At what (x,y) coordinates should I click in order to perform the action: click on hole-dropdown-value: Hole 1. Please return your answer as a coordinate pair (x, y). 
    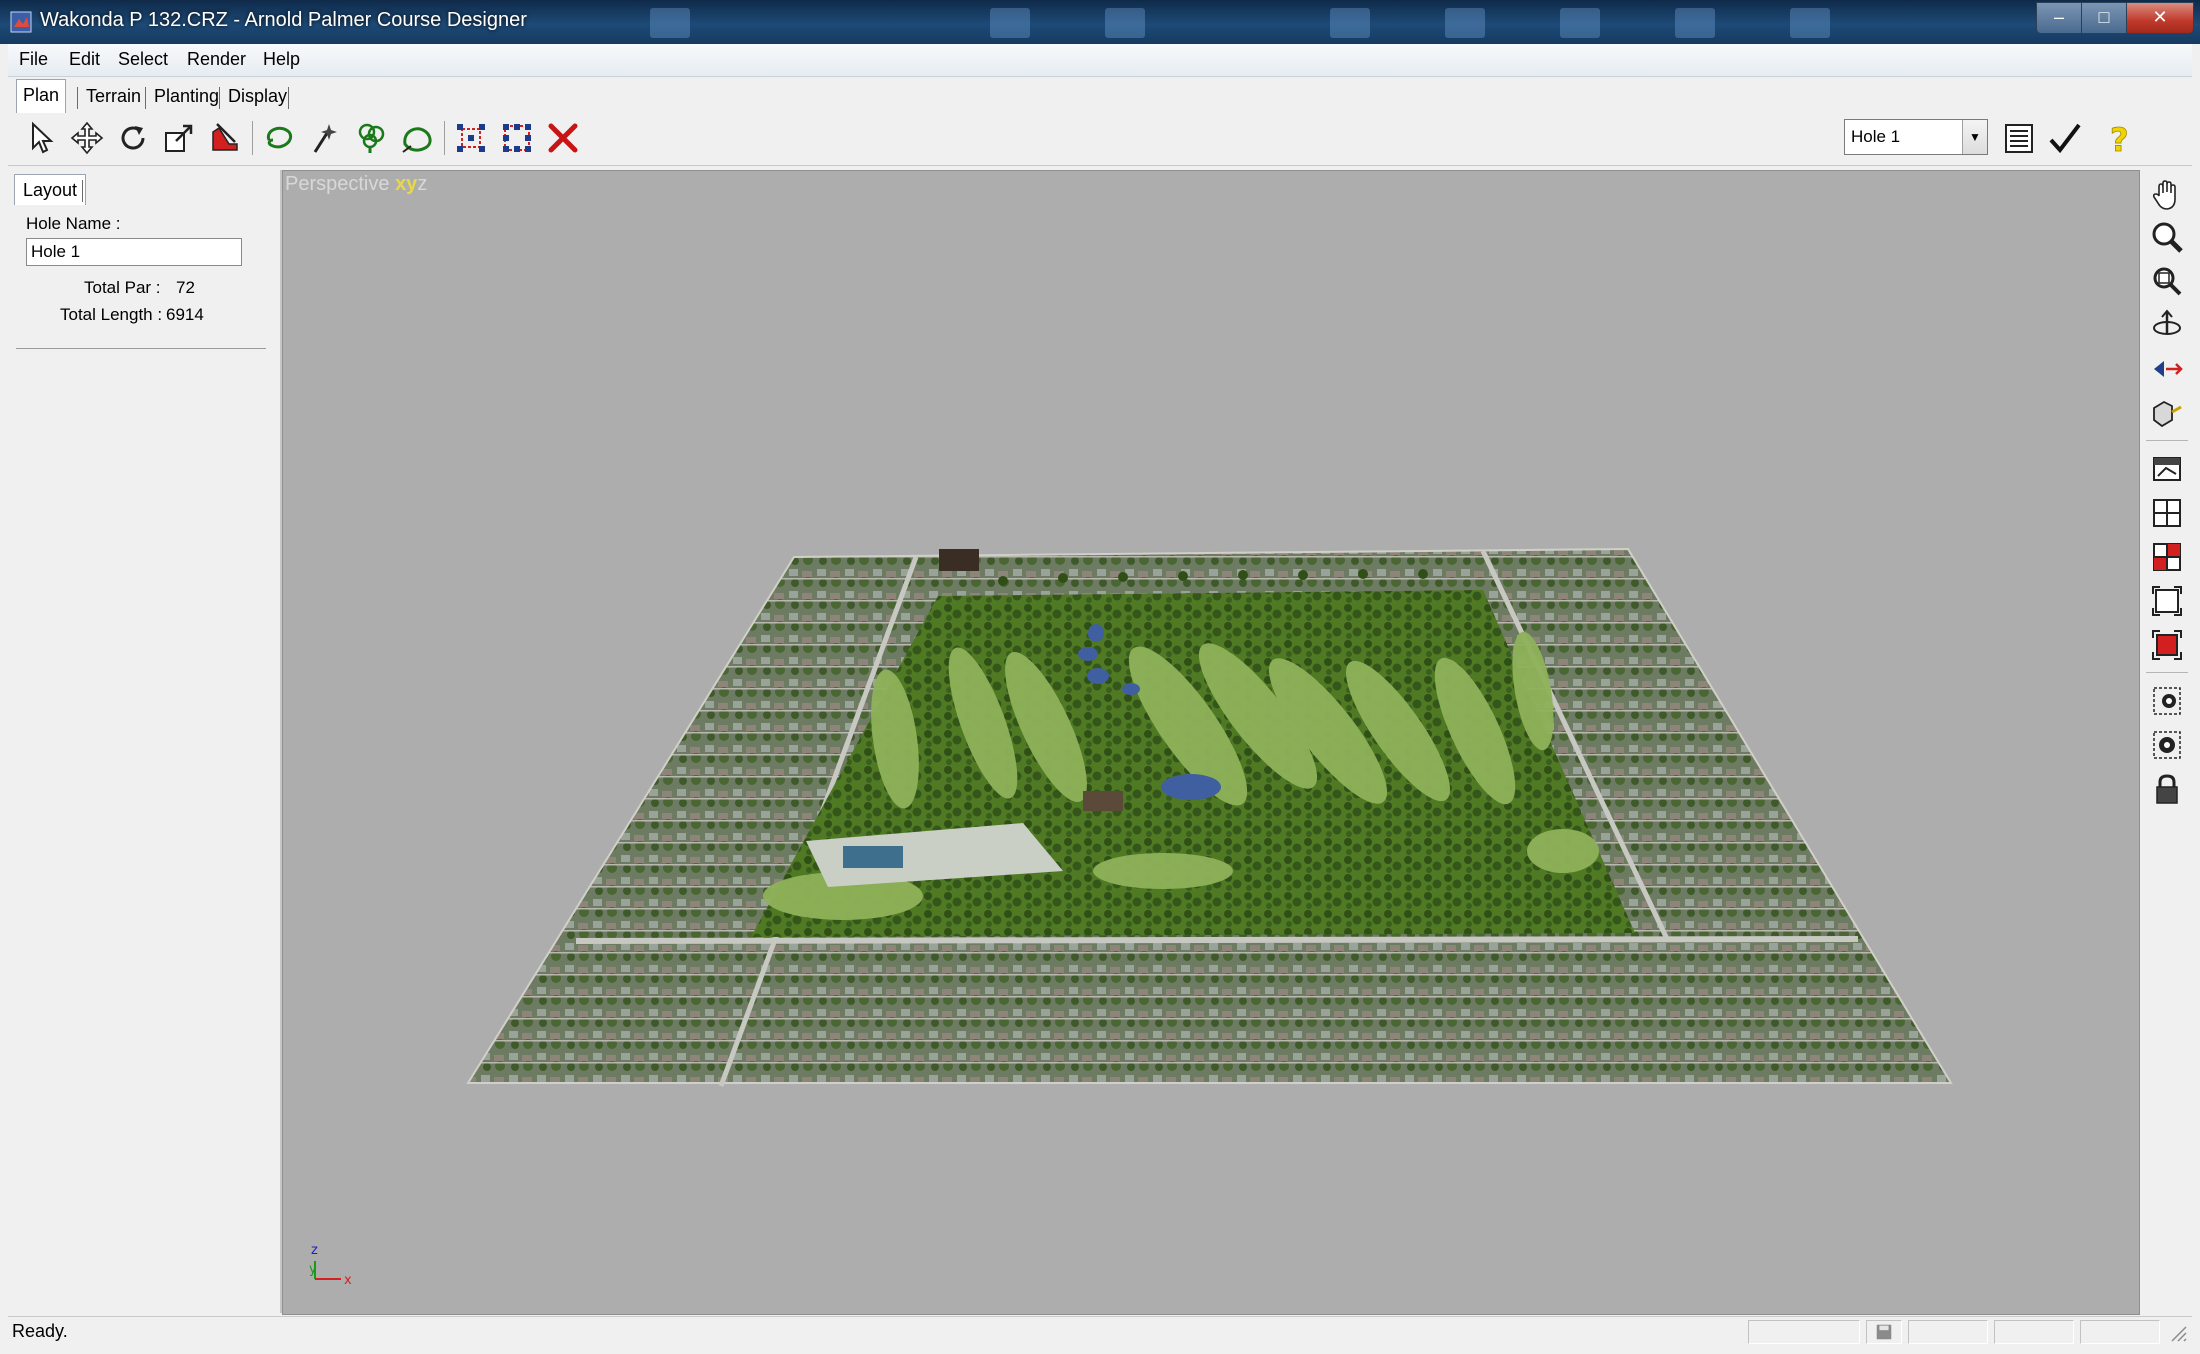
    Looking at the image, I should click on (1876, 136).